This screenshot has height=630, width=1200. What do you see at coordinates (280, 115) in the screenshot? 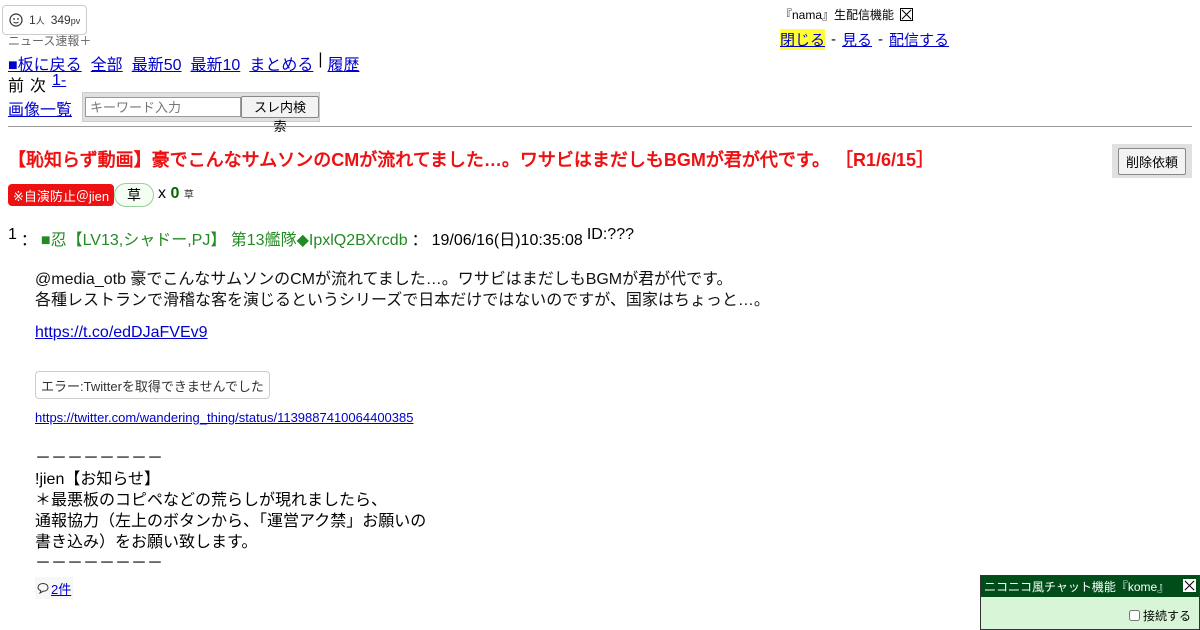
I see `thread-search-button: スレ内検索` at bounding box center [280, 115].